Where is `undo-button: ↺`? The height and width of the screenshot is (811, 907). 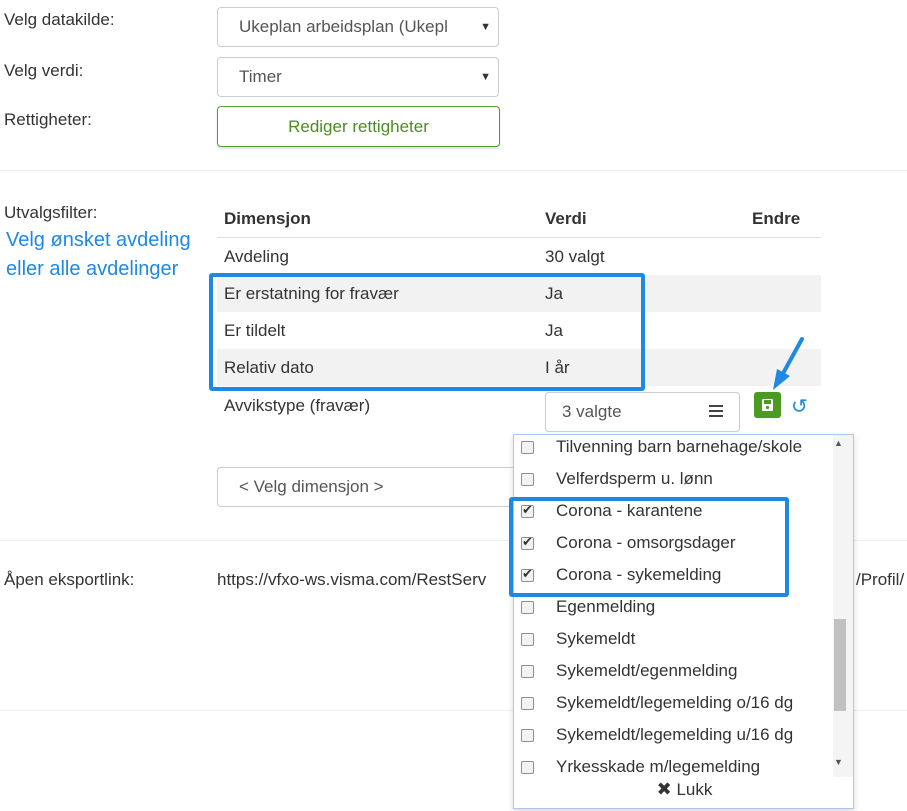
undo-button: ↺ is located at coordinates (799, 406).